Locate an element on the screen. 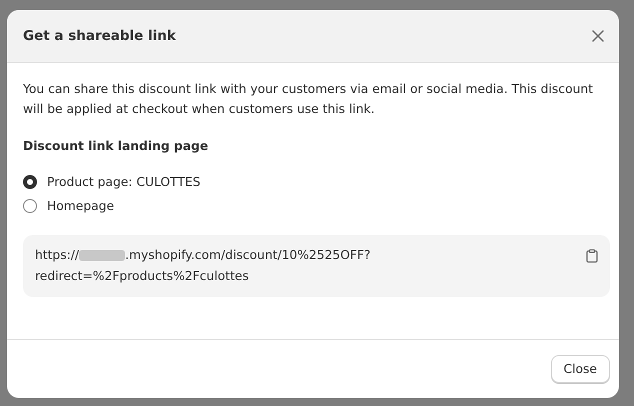 The height and width of the screenshot is (406, 634). url-text: redirect=%2Fproducts%2Fculottes is located at coordinates (142, 276).